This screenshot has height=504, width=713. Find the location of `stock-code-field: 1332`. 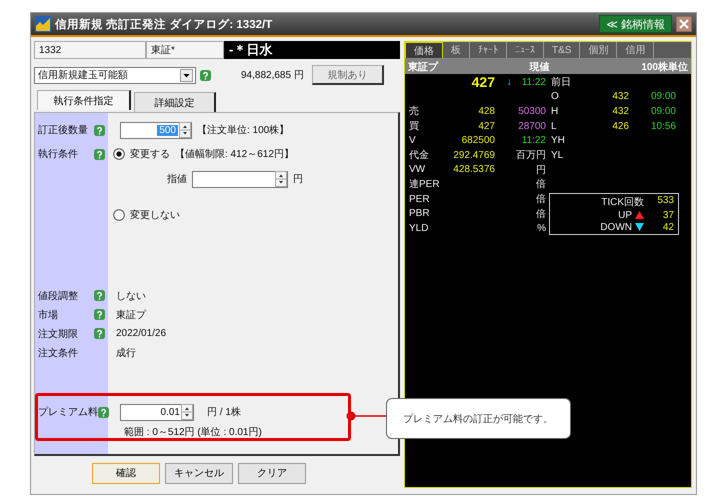

stock-code-field: 1332 is located at coordinates (90, 50).